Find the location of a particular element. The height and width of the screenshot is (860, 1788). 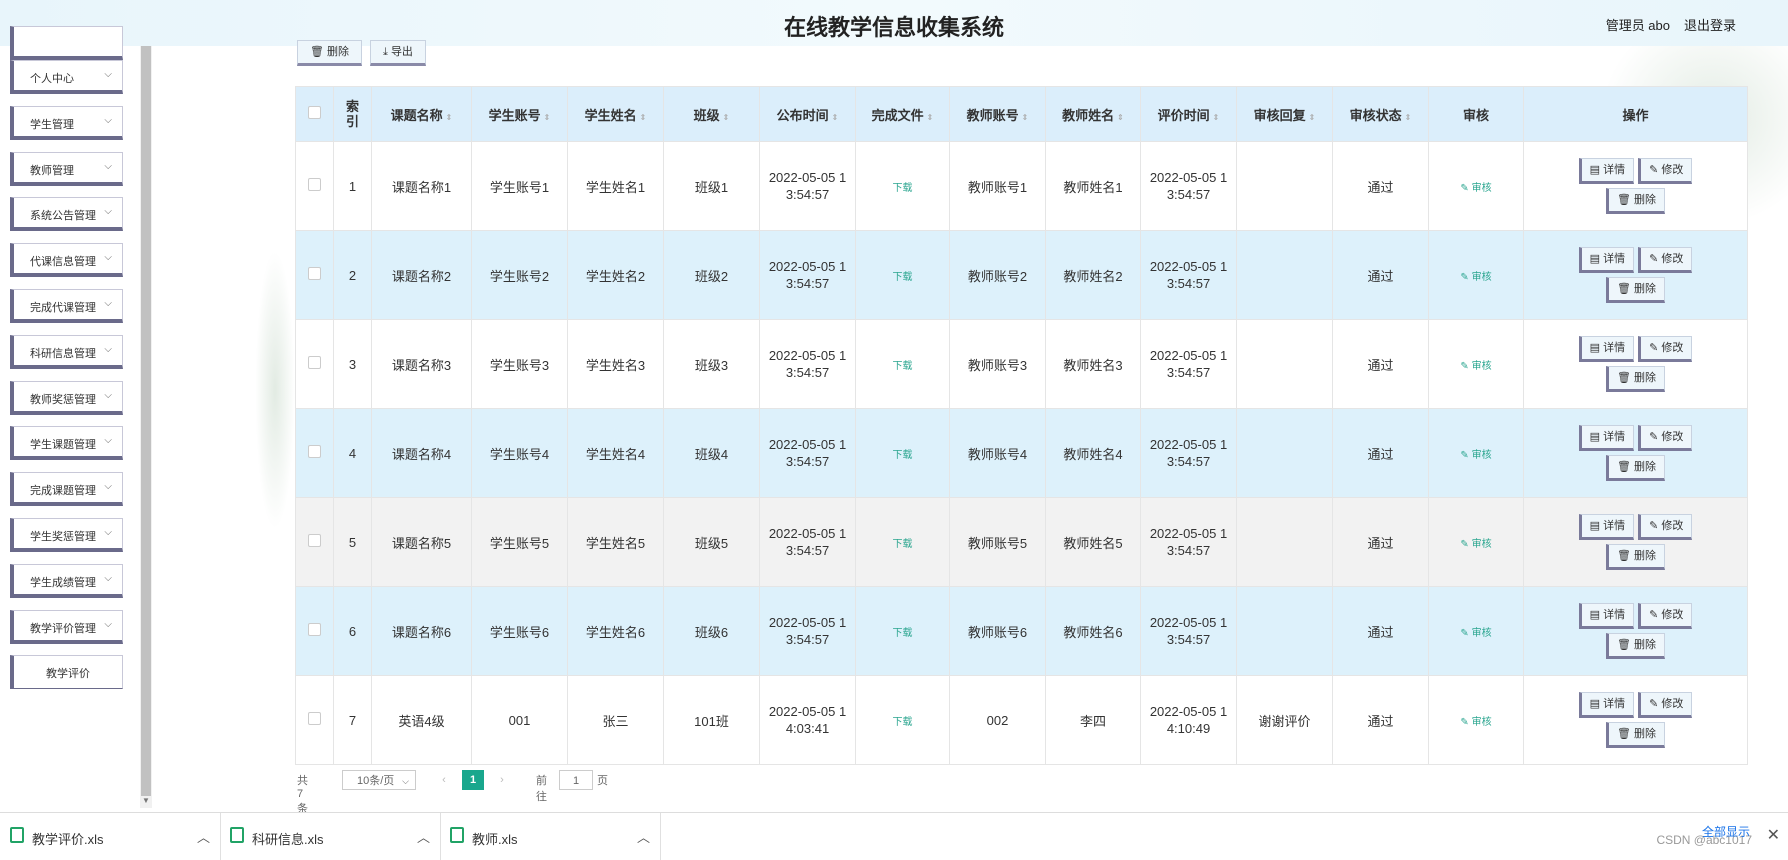

column-header: 班级 ⇕ is located at coordinates (711, 114).